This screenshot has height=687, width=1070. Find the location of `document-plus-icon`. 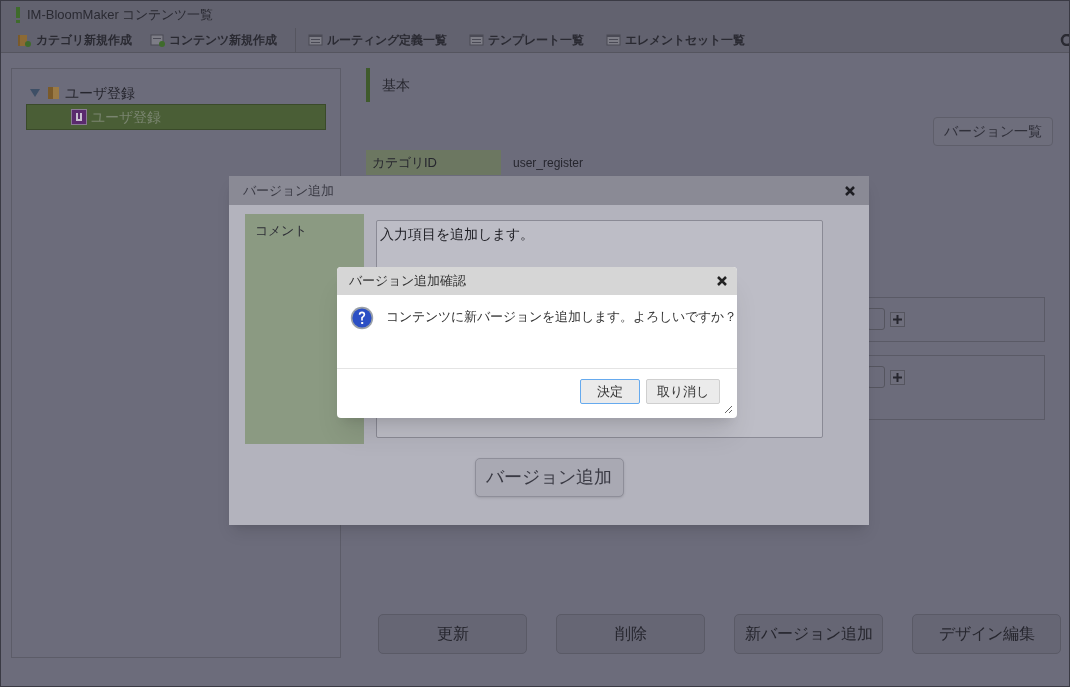

document-plus-icon is located at coordinates (157, 40).